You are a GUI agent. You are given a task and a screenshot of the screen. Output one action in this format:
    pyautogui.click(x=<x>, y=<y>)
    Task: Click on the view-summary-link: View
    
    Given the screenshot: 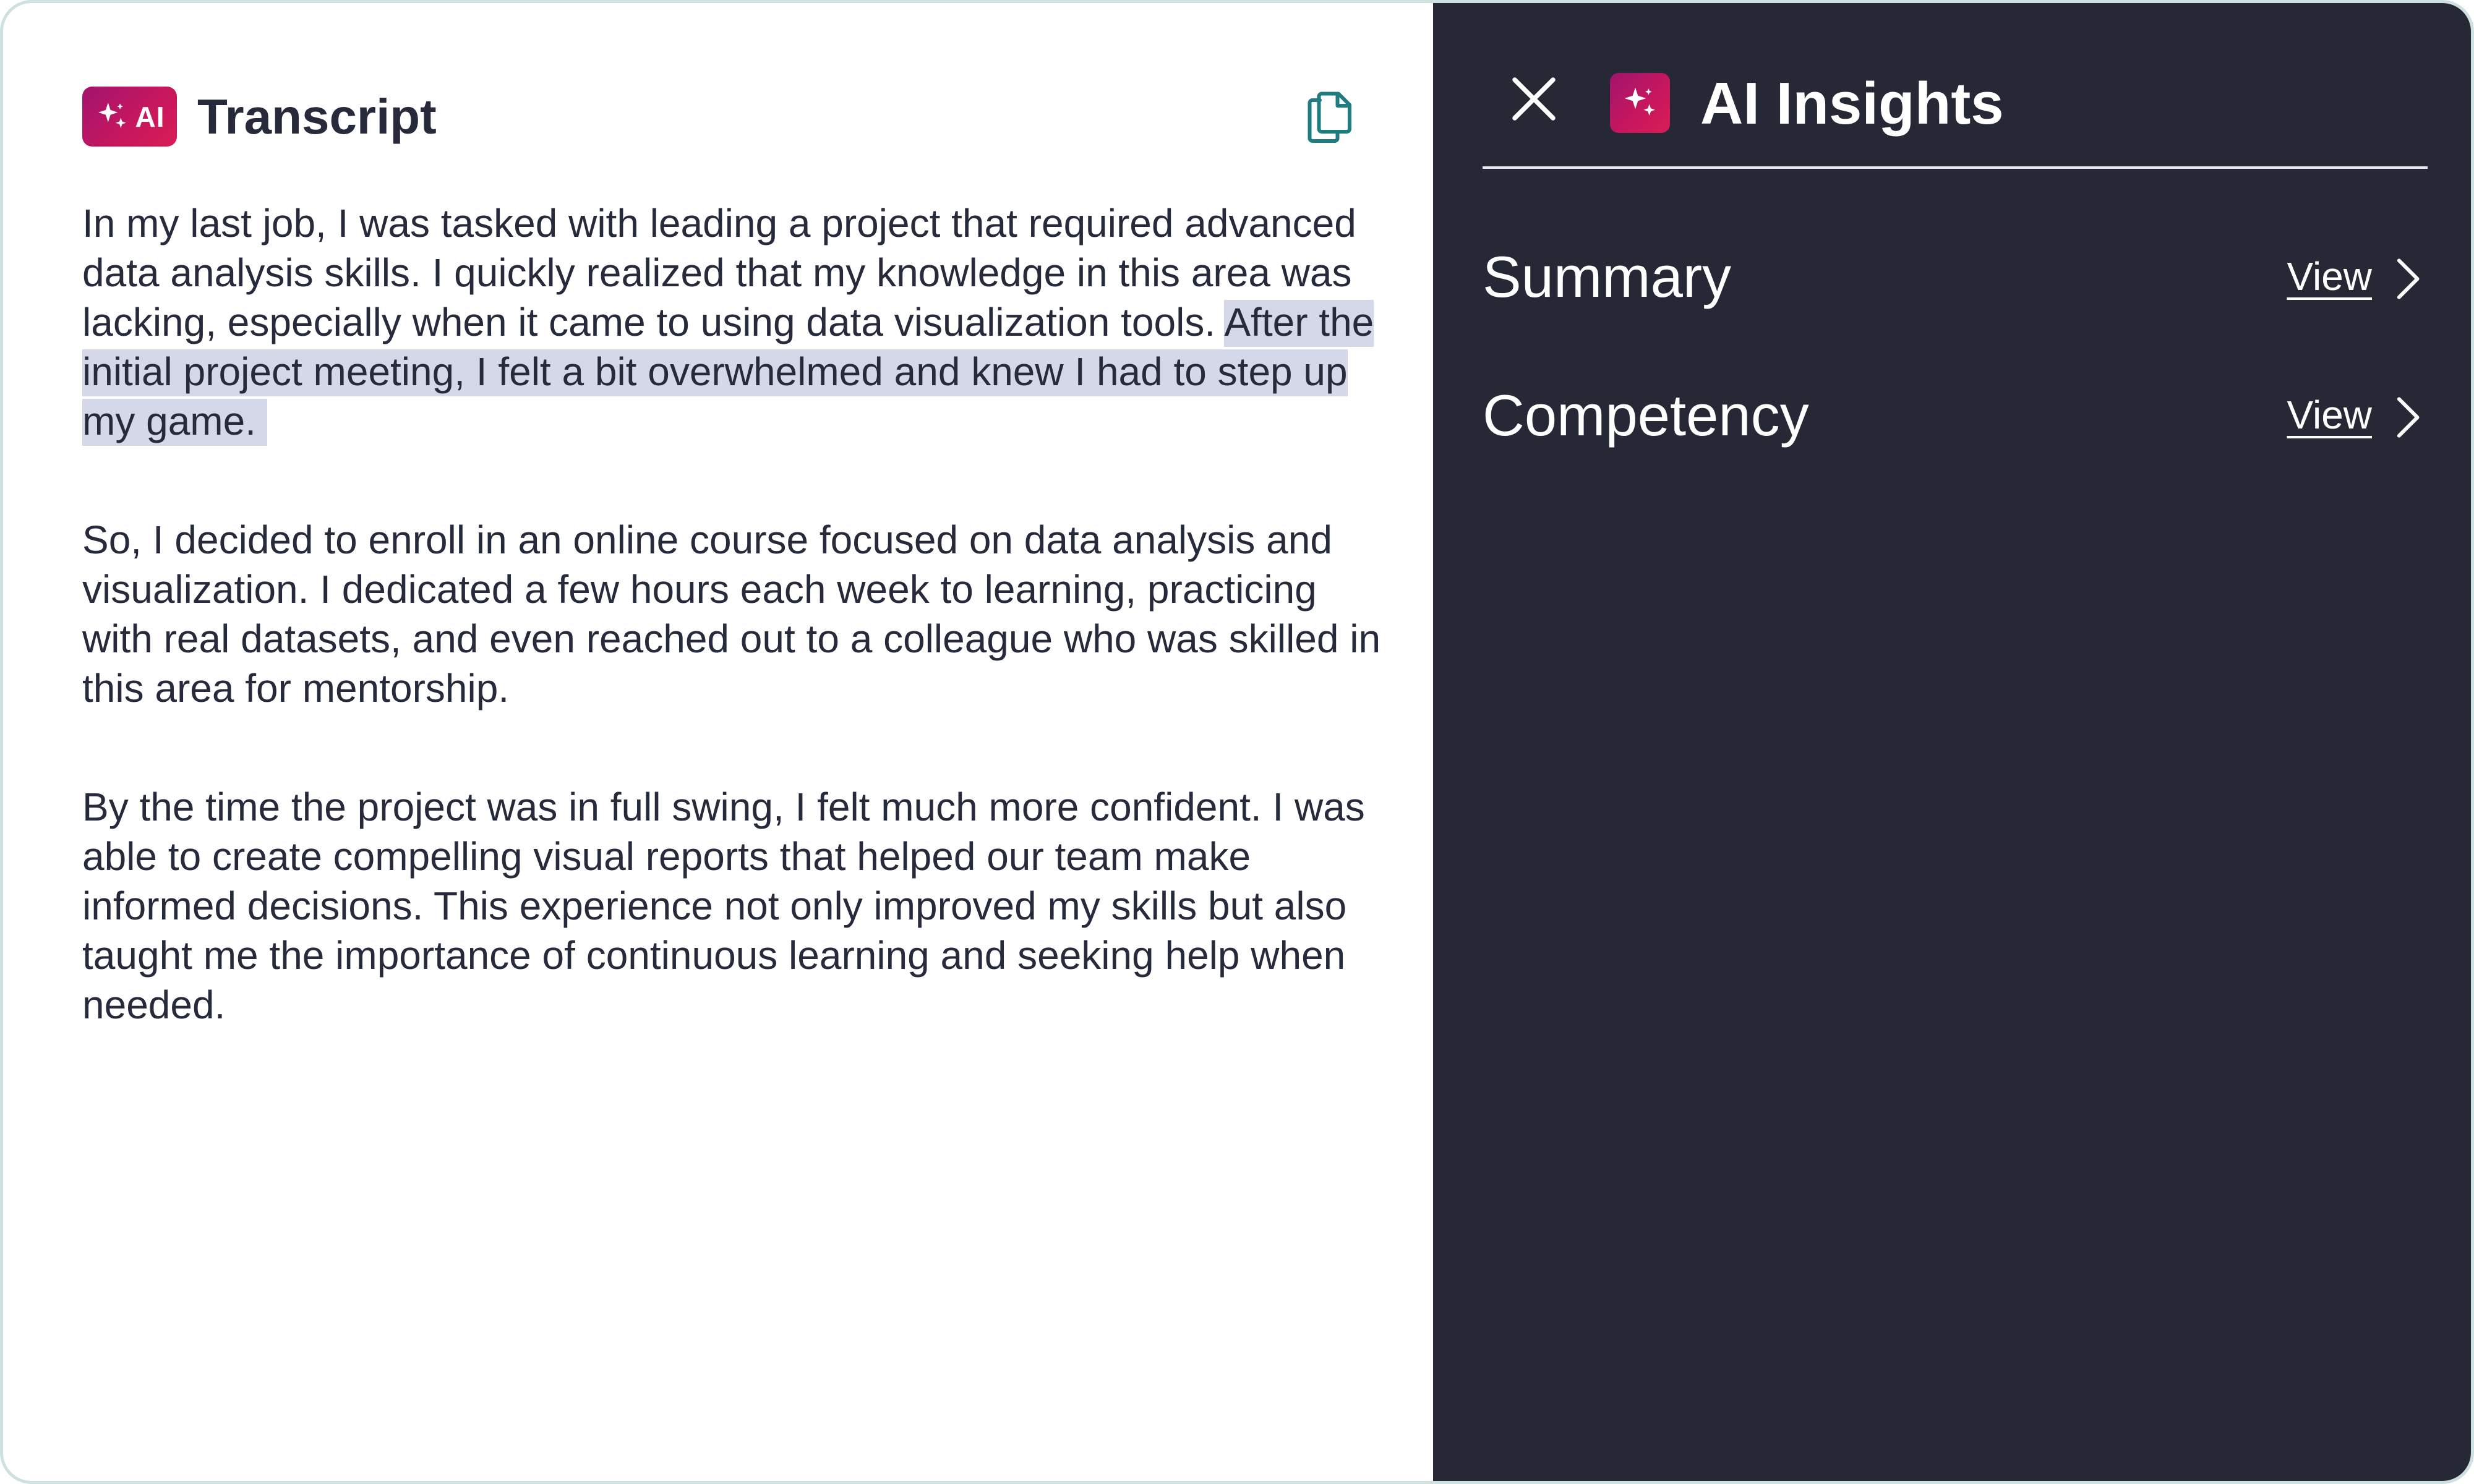 What is the action you would take?
    pyautogui.click(x=2329, y=276)
    